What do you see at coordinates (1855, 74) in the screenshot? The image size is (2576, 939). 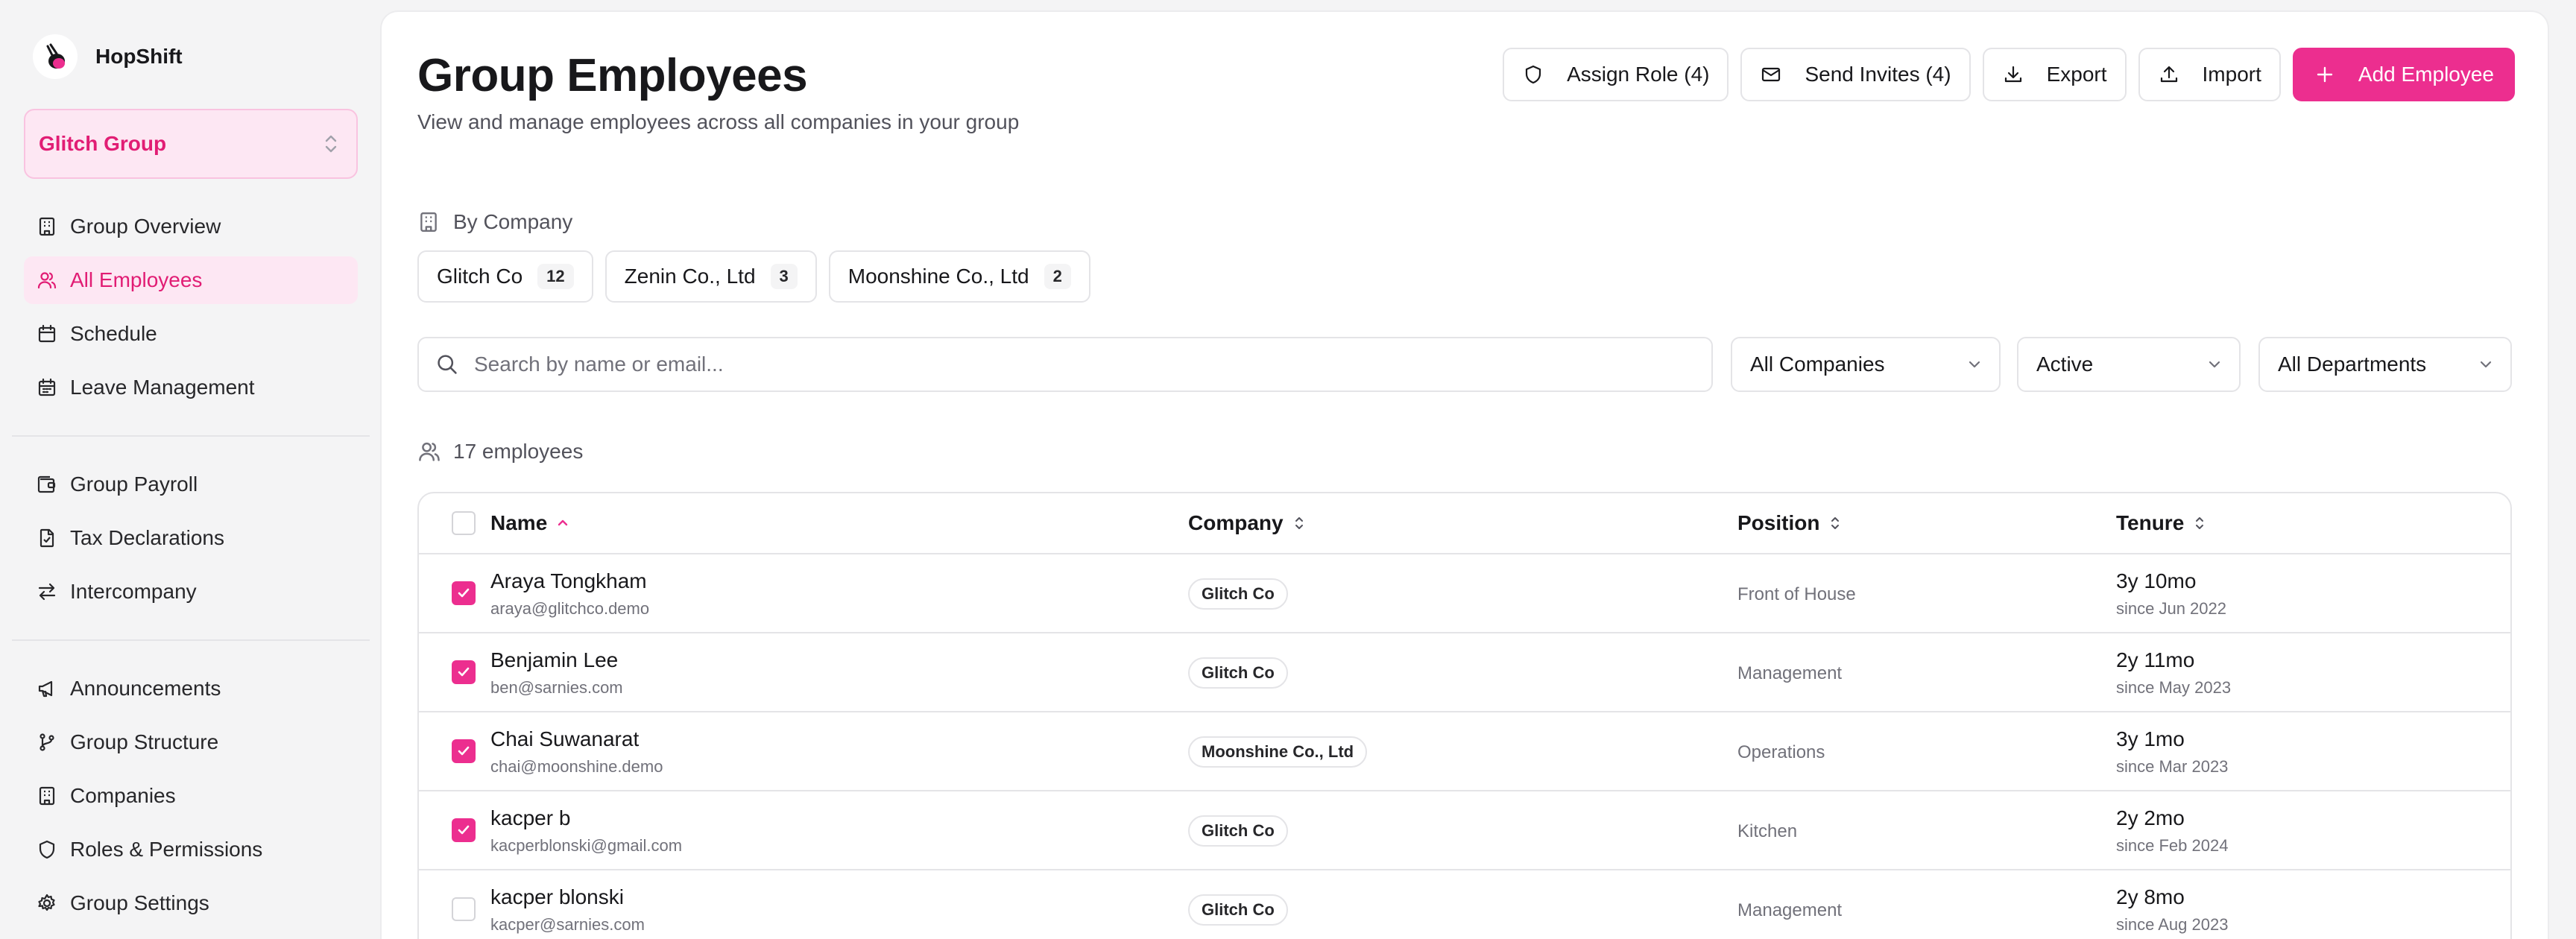 I see `send-invites-button: Send Invites (4)` at bounding box center [1855, 74].